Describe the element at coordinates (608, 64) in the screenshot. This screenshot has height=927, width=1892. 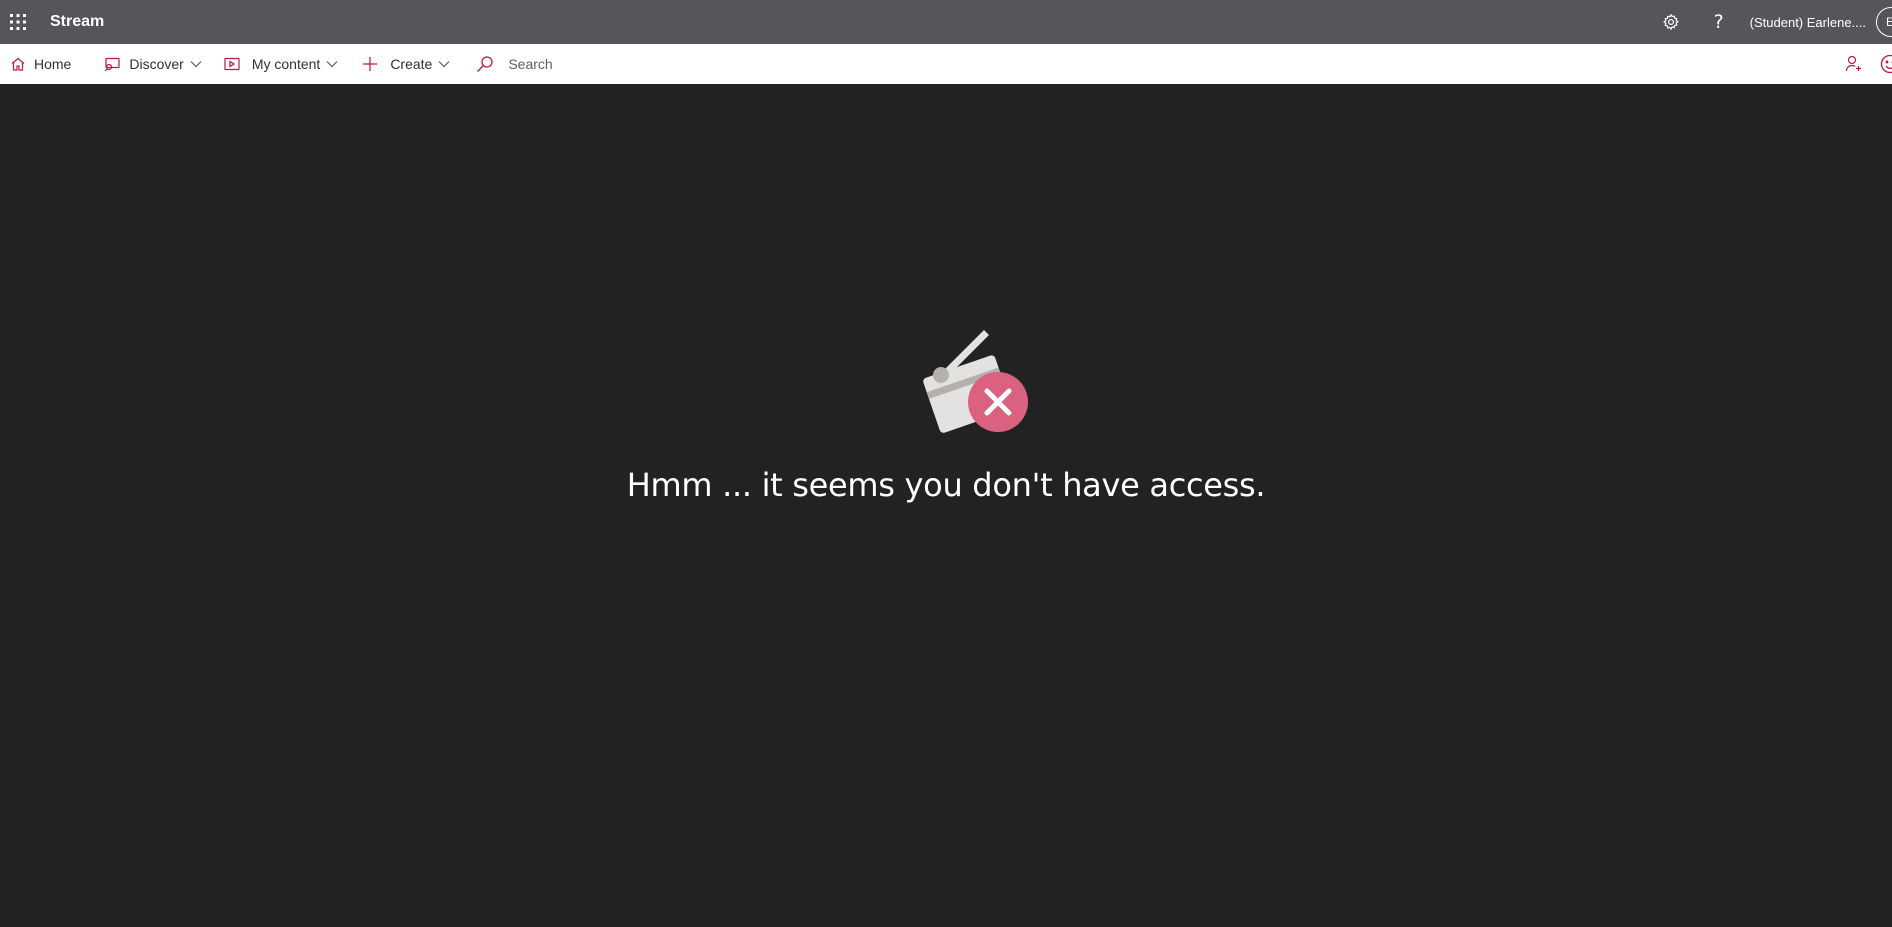
I see `search-input` at that location.